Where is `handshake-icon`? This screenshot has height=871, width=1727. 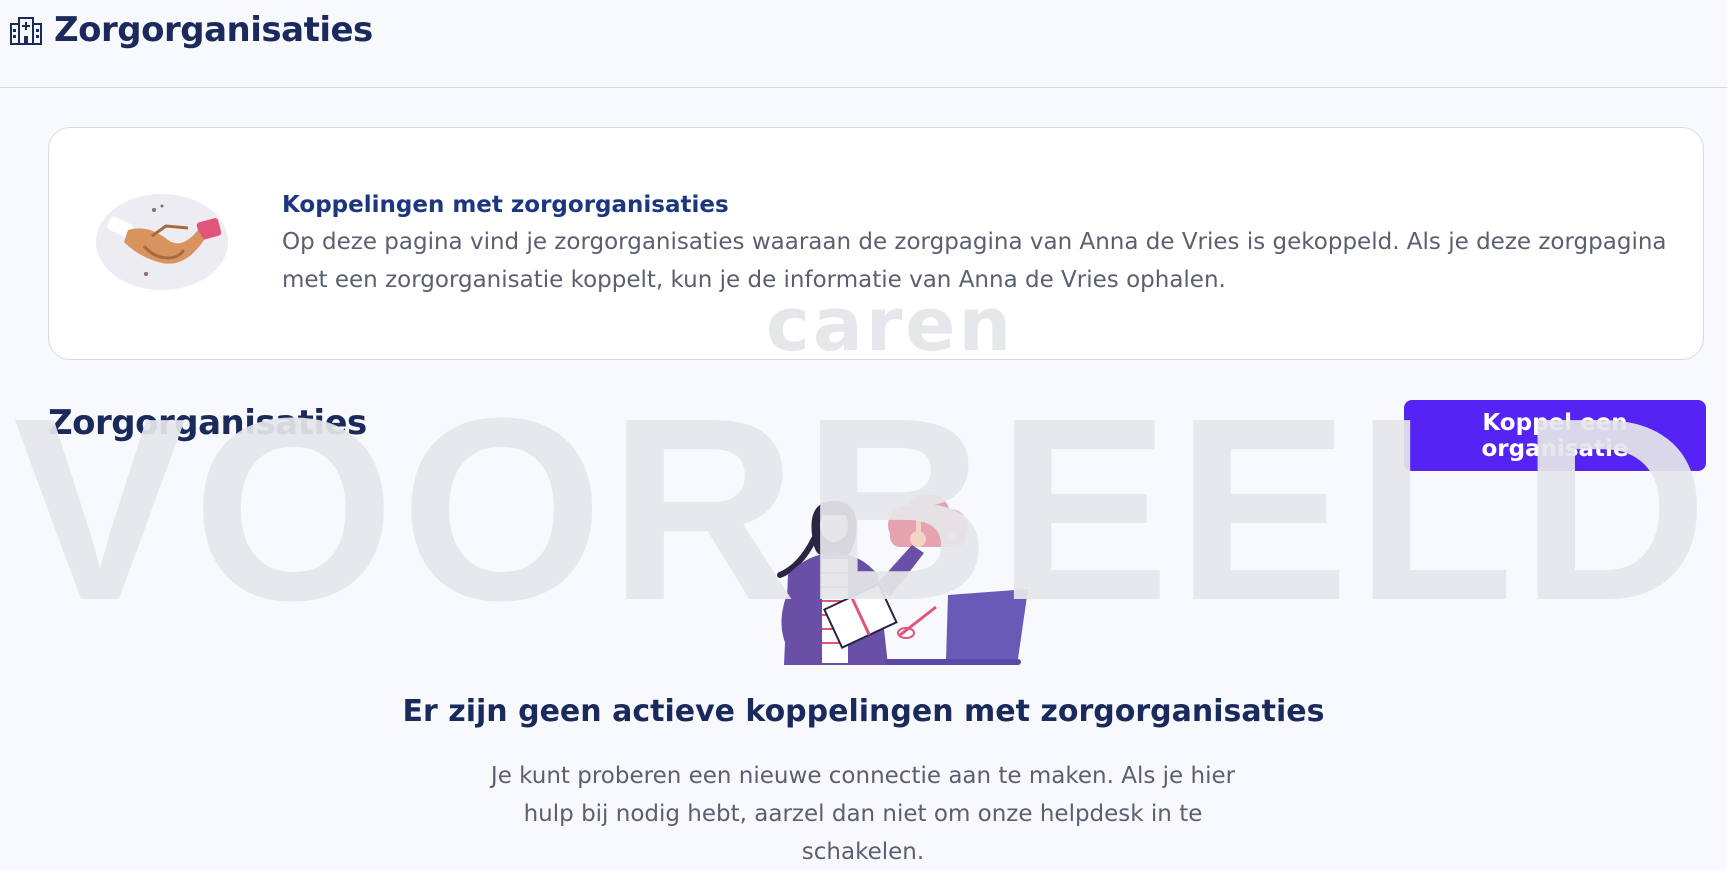
handshake-icon is located at coordinates (162, 242).